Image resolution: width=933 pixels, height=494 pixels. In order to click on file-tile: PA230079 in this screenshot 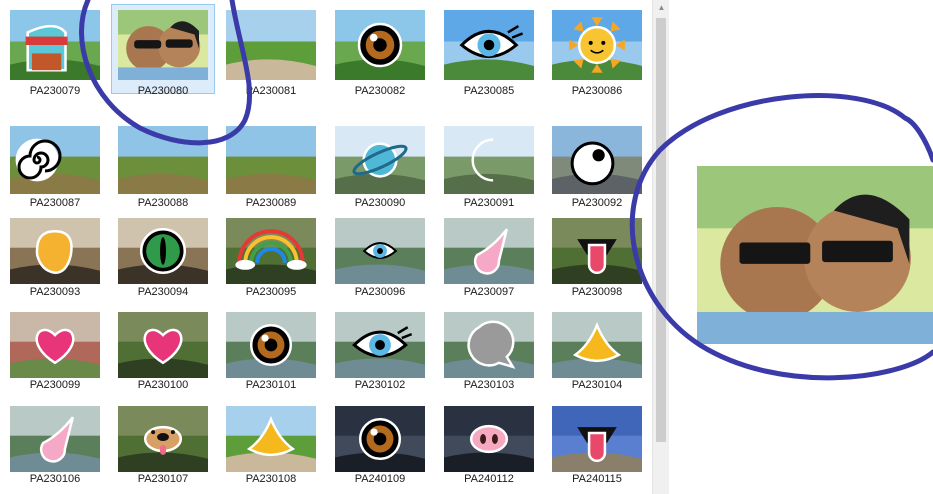, I will do `click(55, 50)`.